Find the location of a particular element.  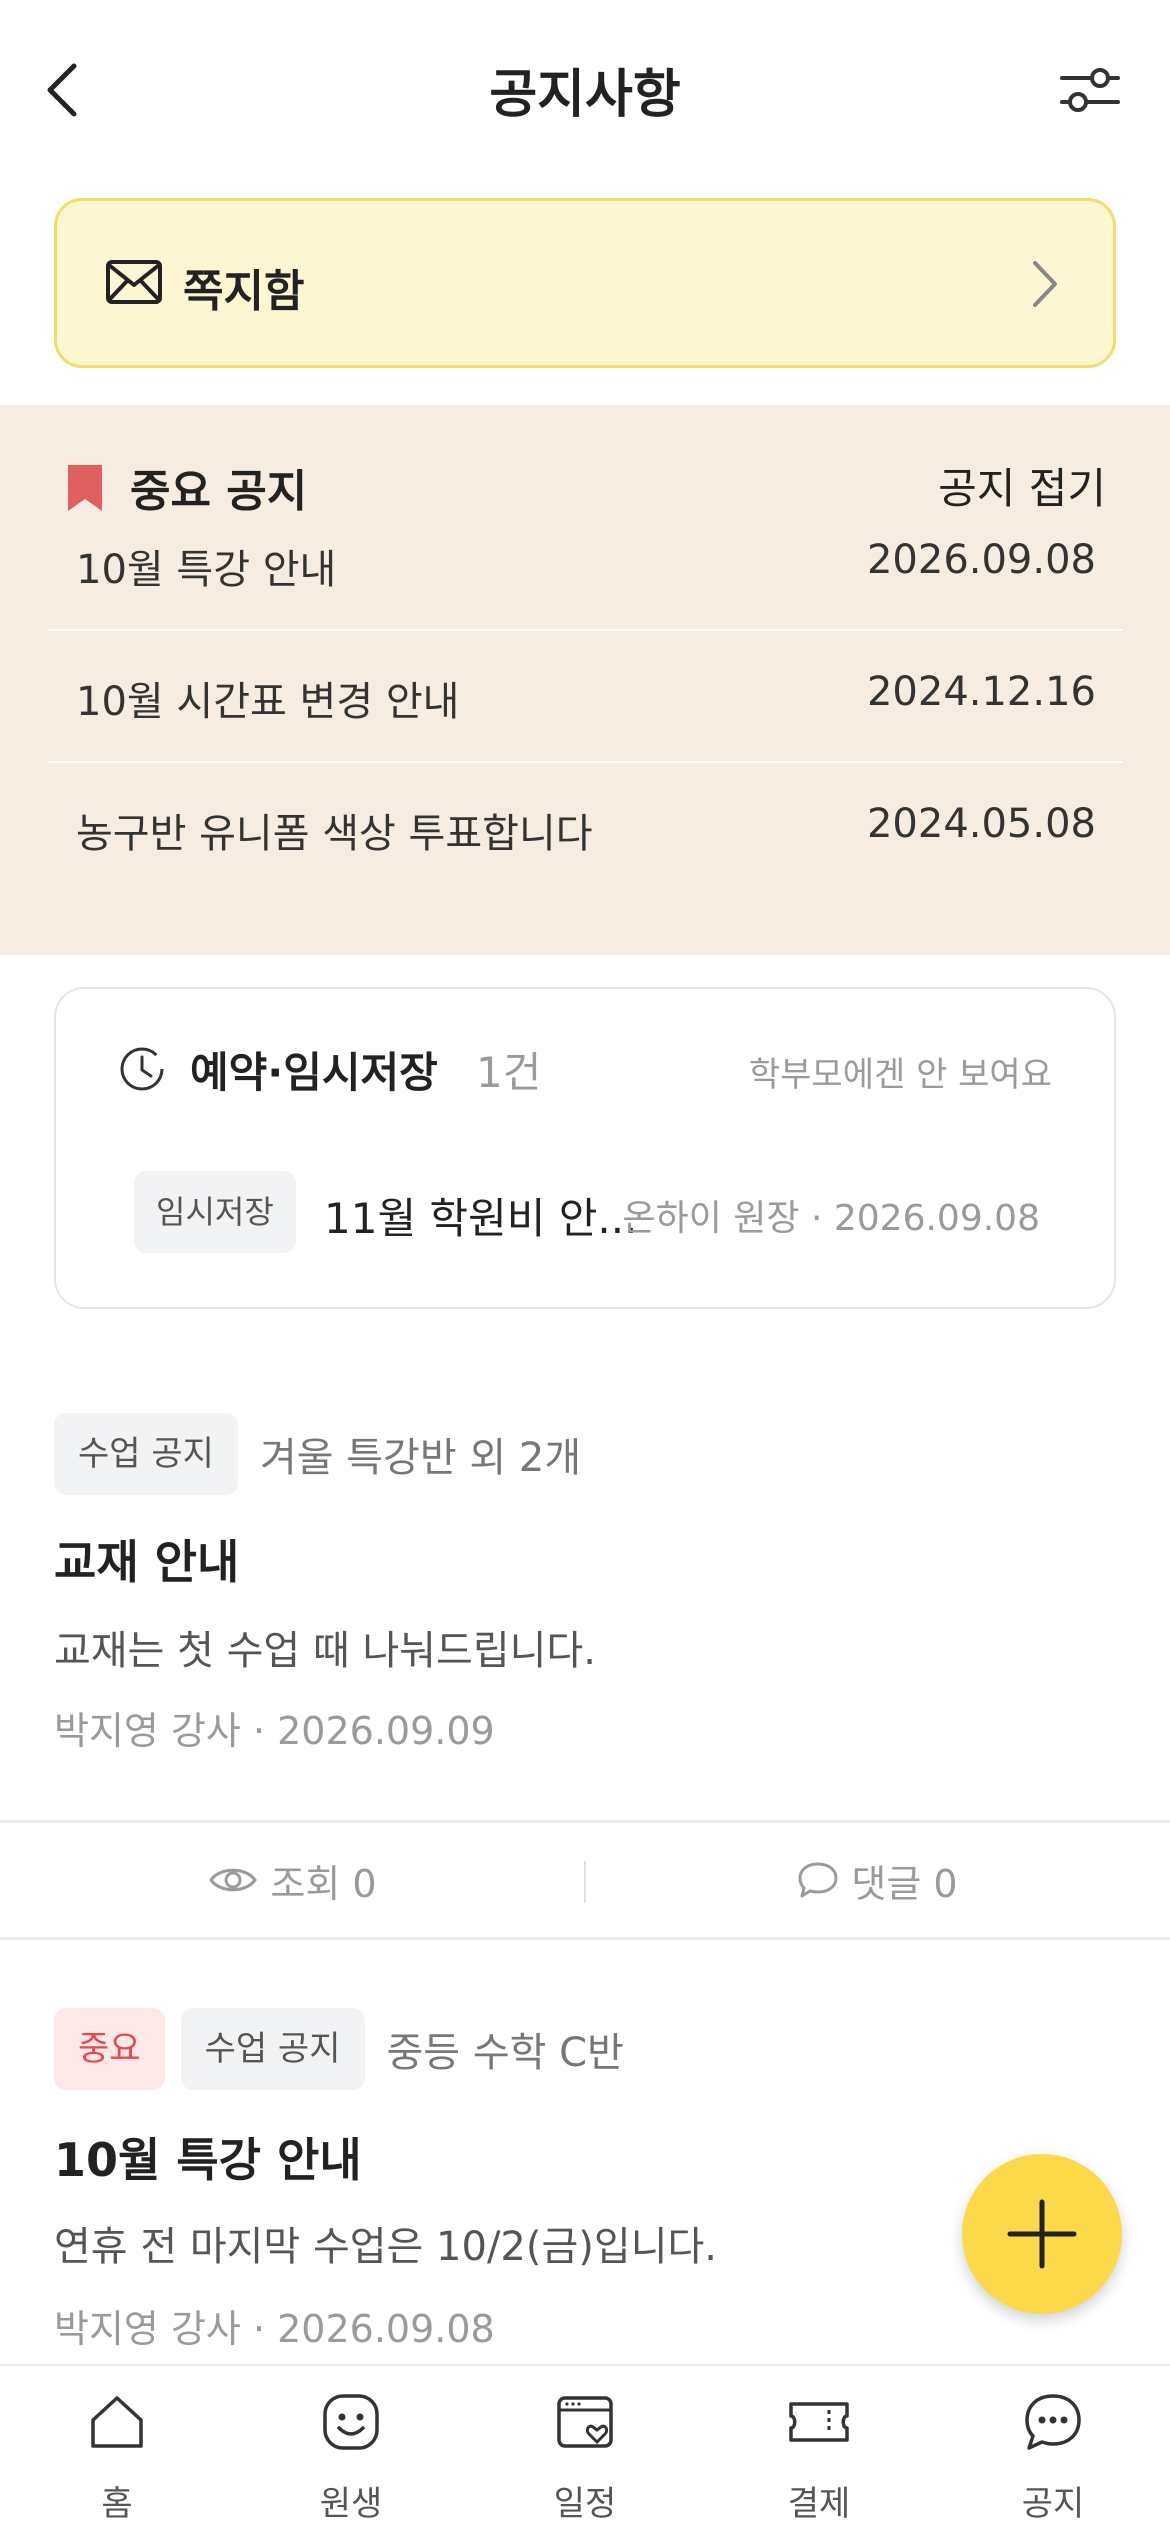

views-count: 조회 0 is located at coordinates (292, 1880).